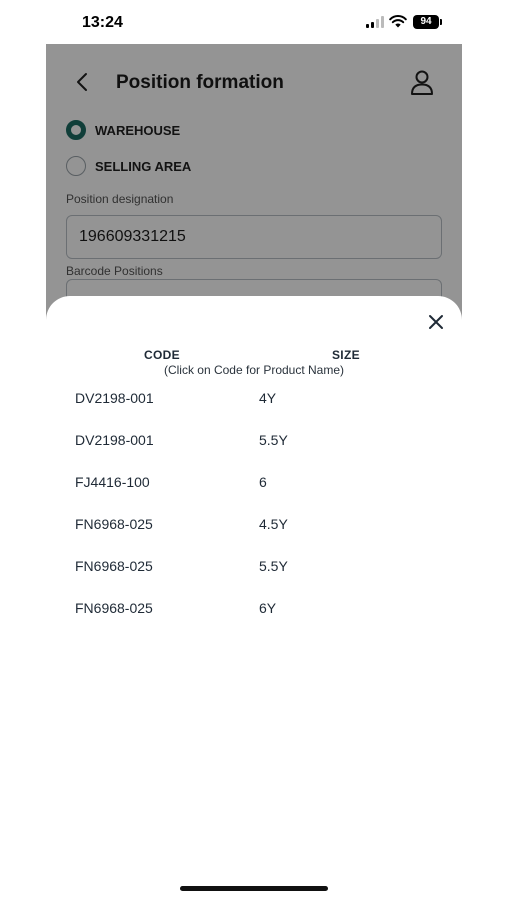  What do you see at coordinates (253, 22) in the screenshot?
I see `status-bar: 13:24 94` at bounding box center [253, 22].